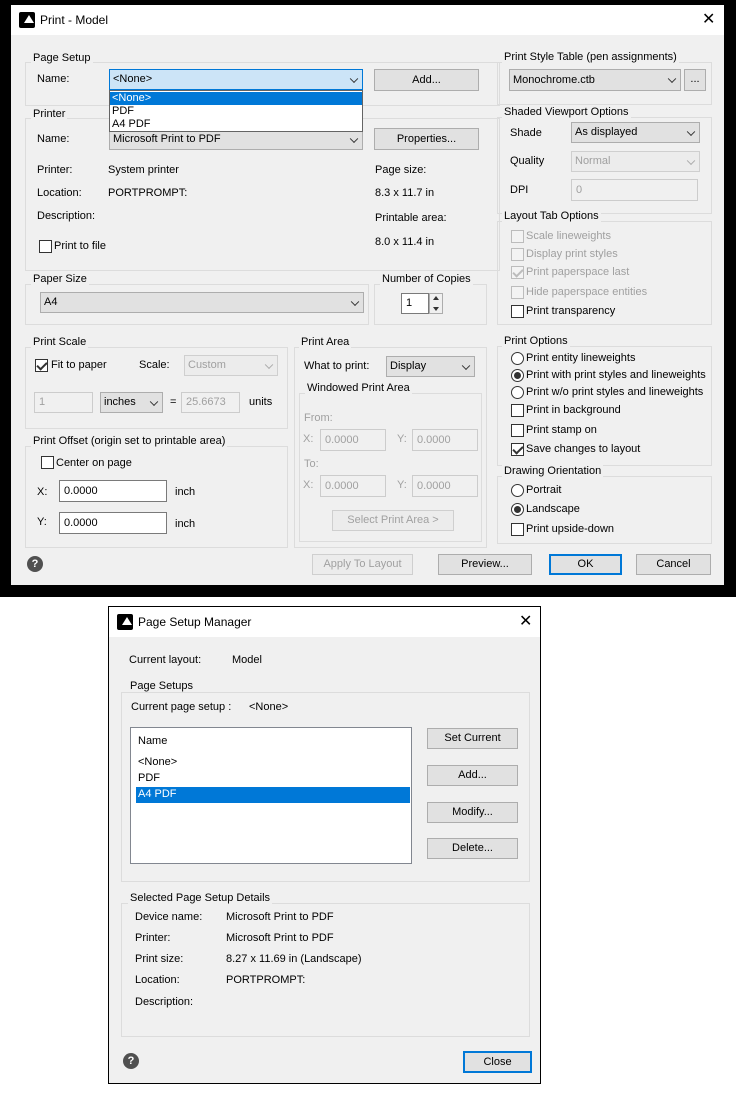 The width and height of the screenshot is (736, 1096). Describe the element at coordinates (517, 392) in the screenshot. I see `wo-styles-radio` at that location.